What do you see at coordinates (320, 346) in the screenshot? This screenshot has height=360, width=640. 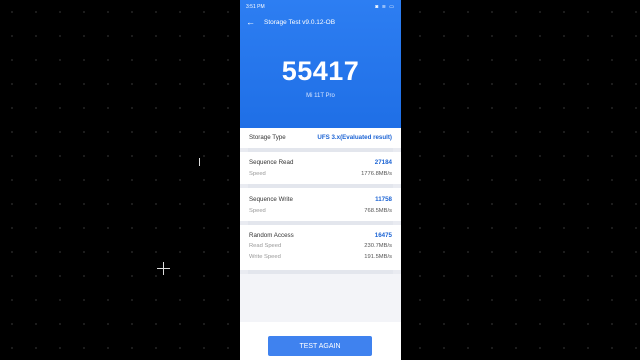 I see `test-again-button: TEST AGAIN` at bounding box center [320, 346].